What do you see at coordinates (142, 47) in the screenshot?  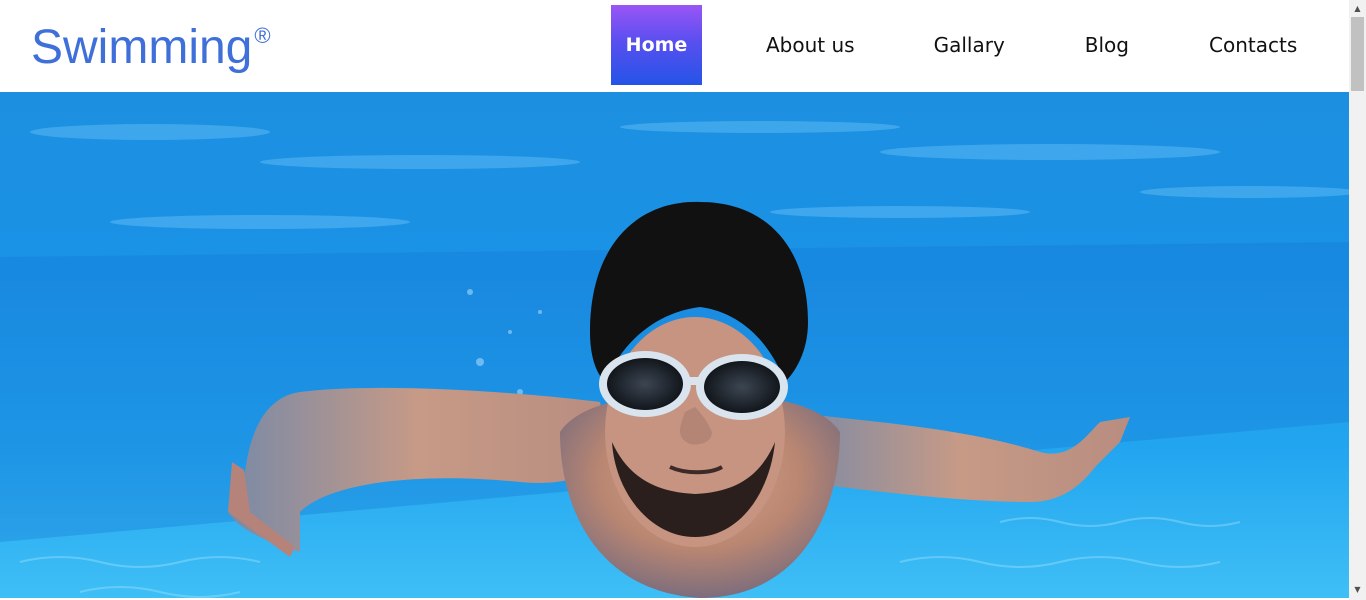 I see `logo-text: Swimming` at bounding box center [142, 47].